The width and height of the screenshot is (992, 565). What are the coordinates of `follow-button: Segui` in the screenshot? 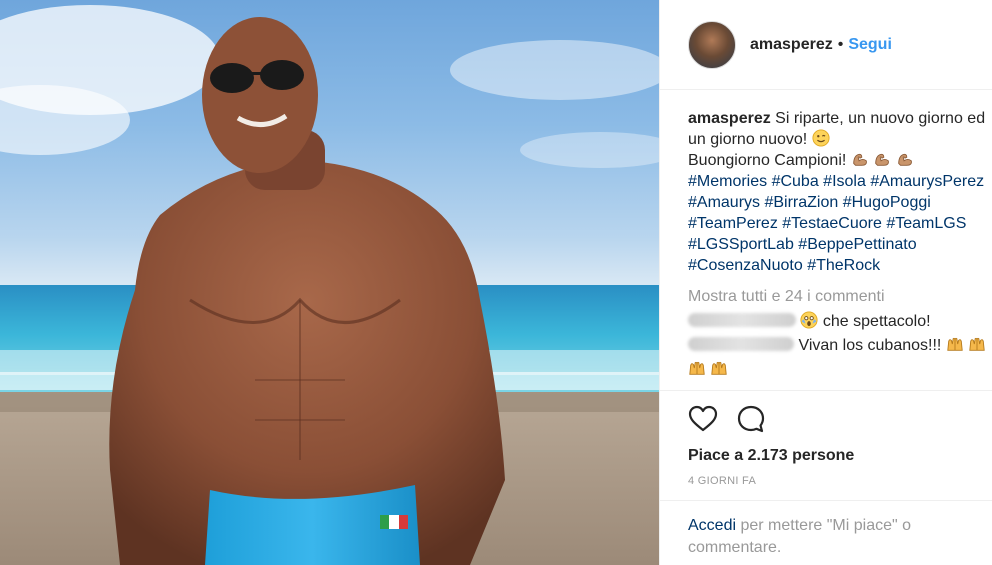 It's located at (870, 45).